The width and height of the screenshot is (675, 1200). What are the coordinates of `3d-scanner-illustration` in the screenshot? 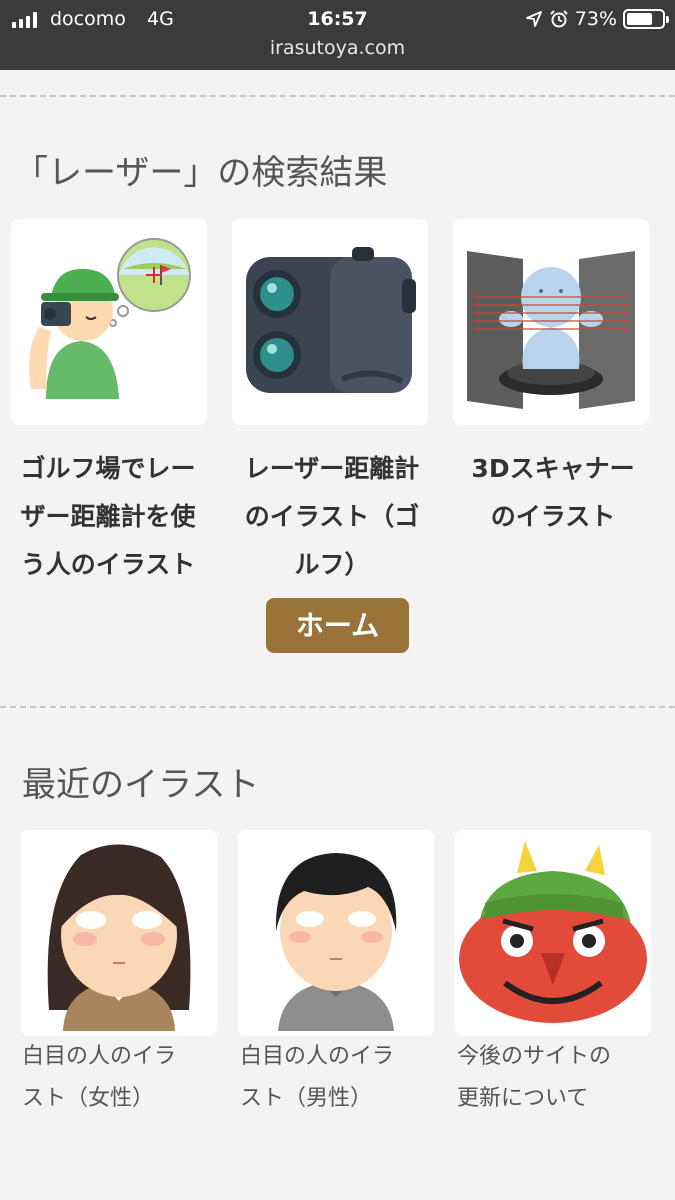 It's located at (551, 322).